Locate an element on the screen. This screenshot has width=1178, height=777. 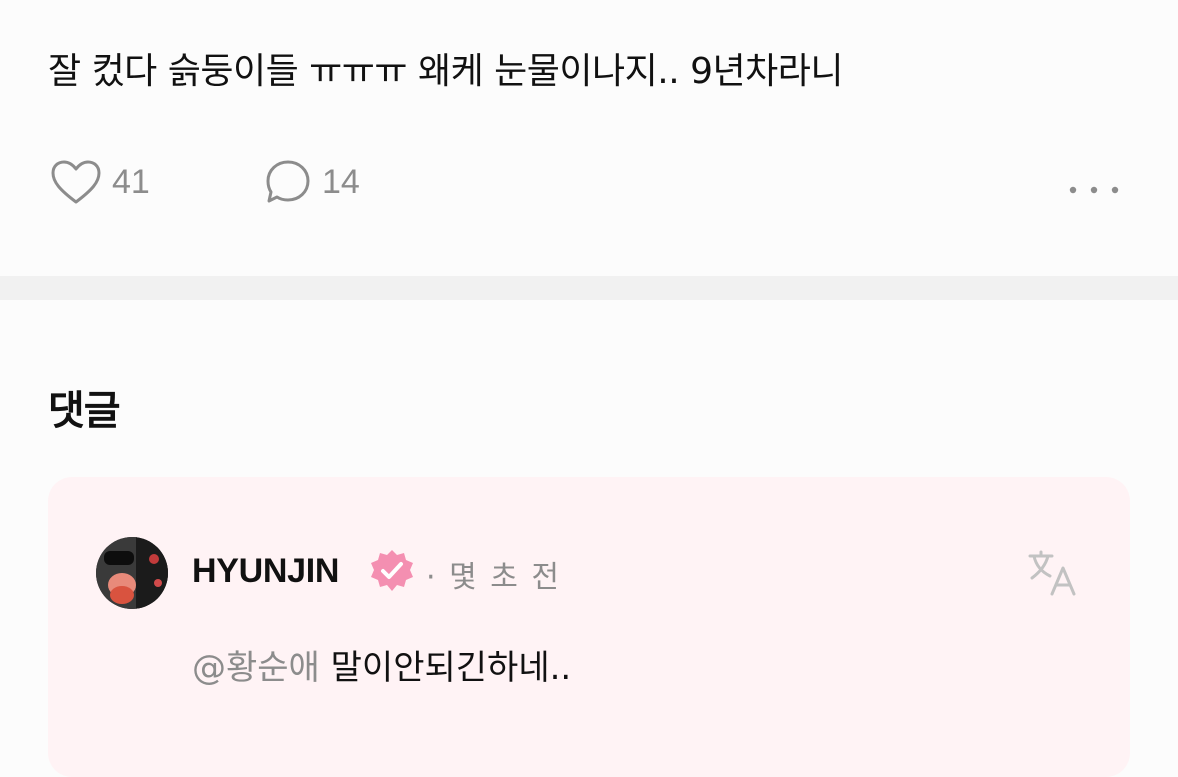
comment-count: 14 is located at coordinates (341, 181).